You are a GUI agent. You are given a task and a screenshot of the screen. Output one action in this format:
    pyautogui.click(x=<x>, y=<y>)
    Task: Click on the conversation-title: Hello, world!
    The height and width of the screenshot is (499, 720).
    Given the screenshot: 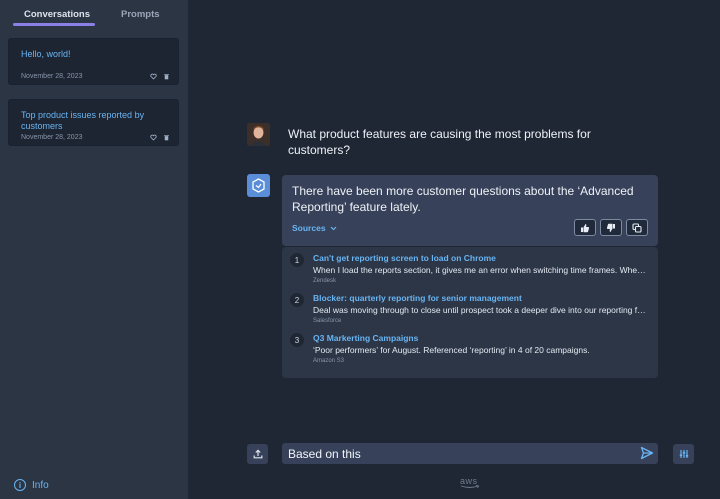 What is the action you would take?
    pyautogui.click(x=46, y=54)
    